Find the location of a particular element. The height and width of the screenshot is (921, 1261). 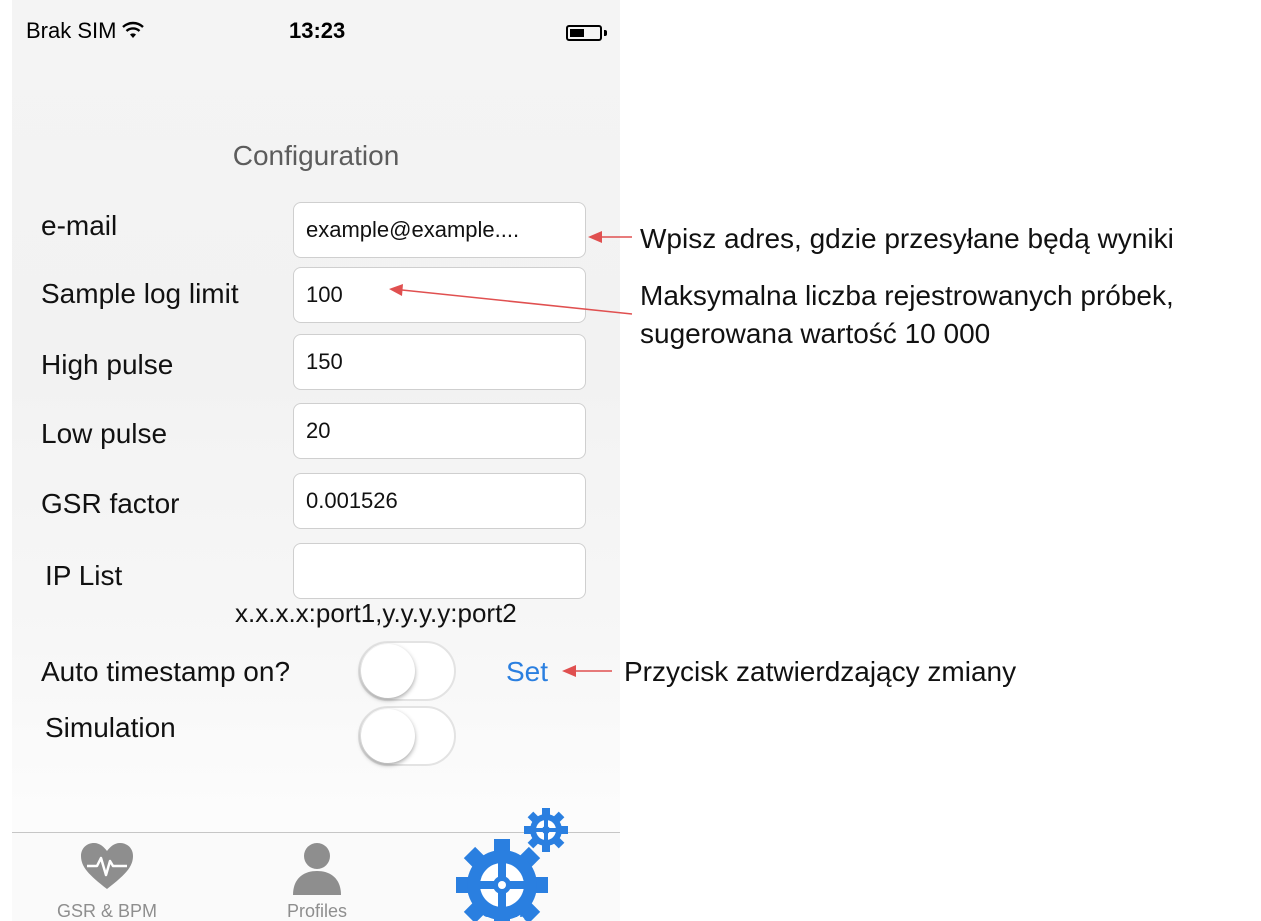

tab-config: Config is located at coordinates (507, 877).